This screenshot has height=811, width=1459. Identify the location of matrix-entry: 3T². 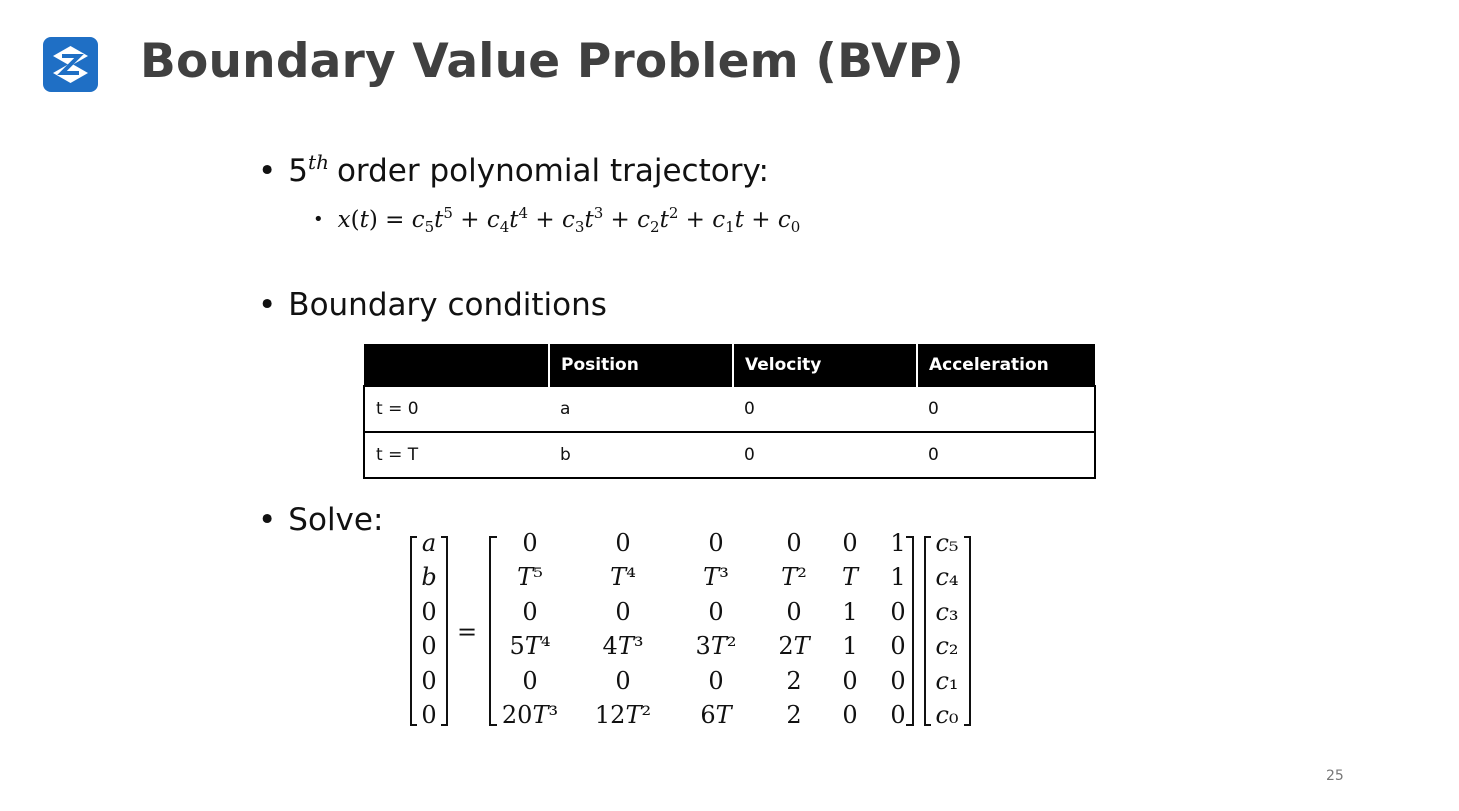
(716, 646).